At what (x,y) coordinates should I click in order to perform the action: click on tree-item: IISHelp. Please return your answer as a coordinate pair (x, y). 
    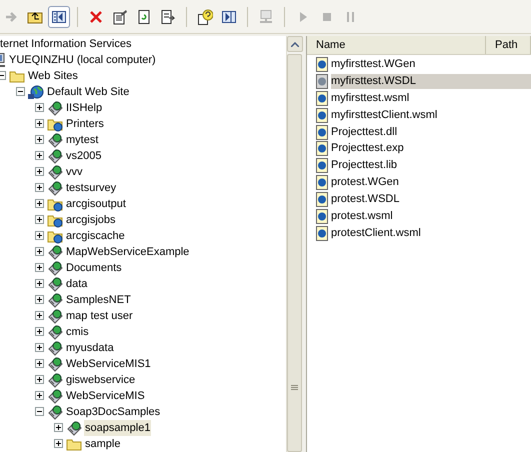
    Looking at the image, I should click on (84, 108).